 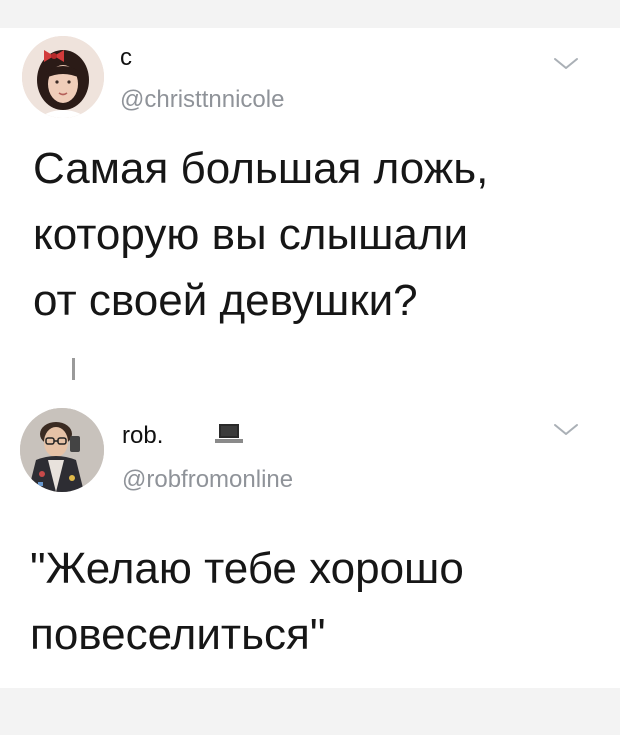 I want to click on username-handle: @robfromonline, so click(x=207, y=480).